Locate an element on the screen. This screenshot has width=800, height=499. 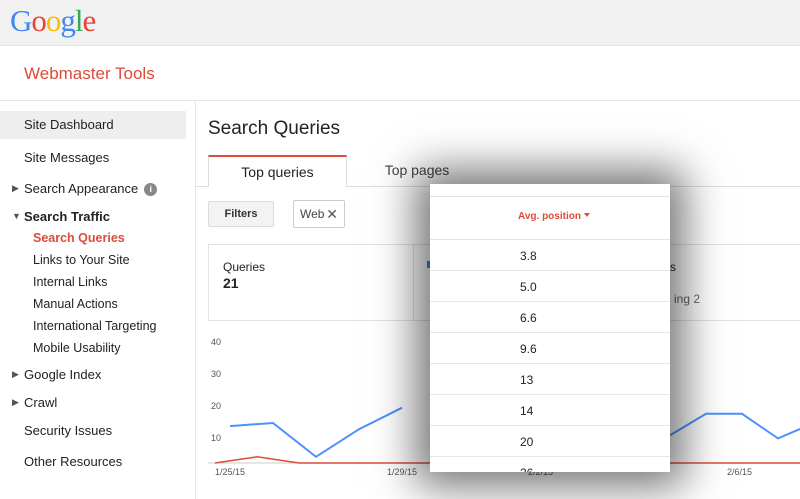
filter-chip-web: Web ✕ is located at coordinates (319, 214).